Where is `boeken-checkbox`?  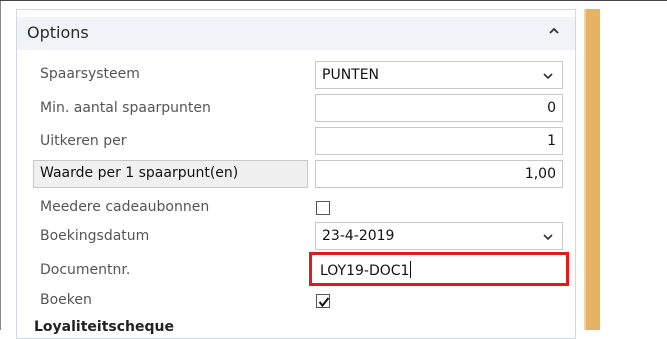 boeken-checkbox is located at coordinates (323, 301).